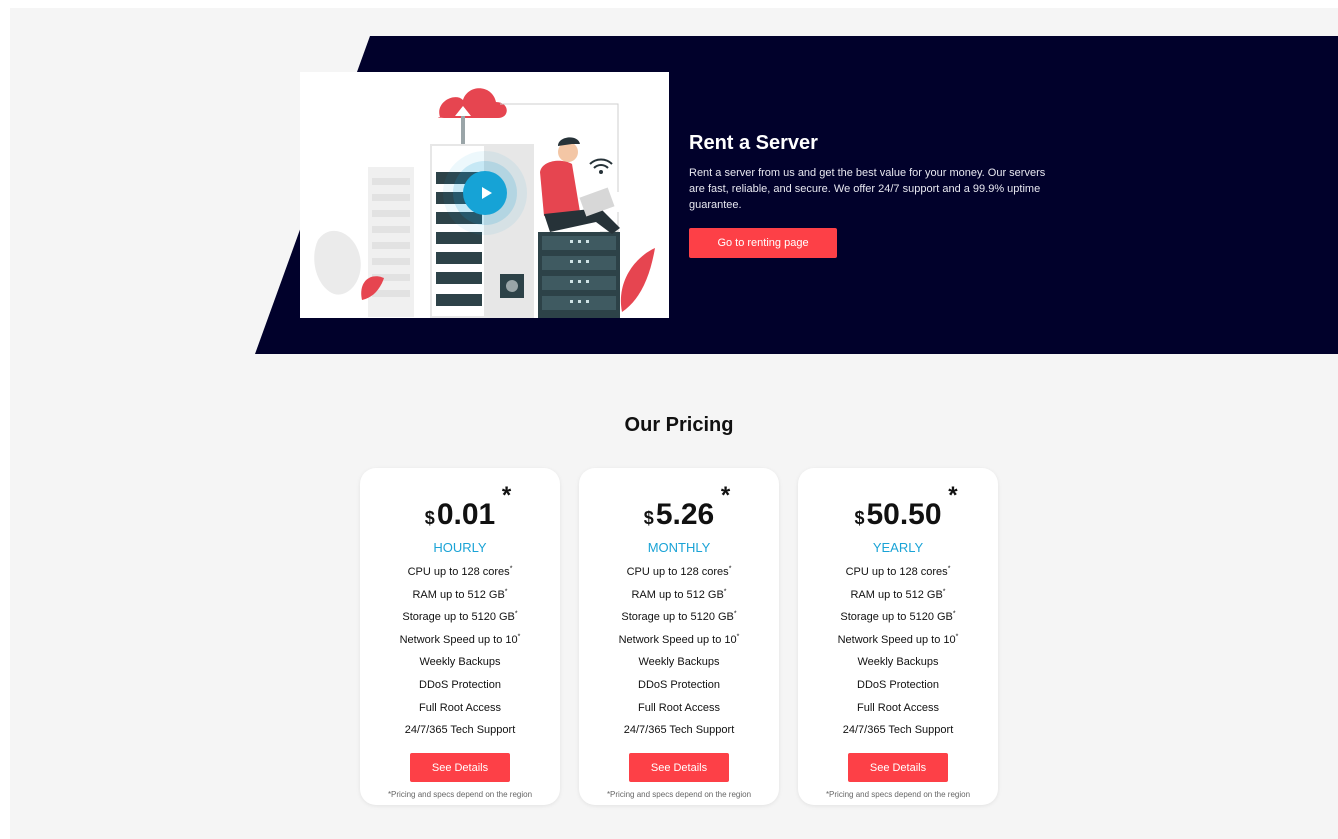 The width and height of the screenshot is (1338, 839). What do you see at coordinates (904, 514) in the screenshot?
I see `price-amount: 50.50` at bounding box center [904, 514].